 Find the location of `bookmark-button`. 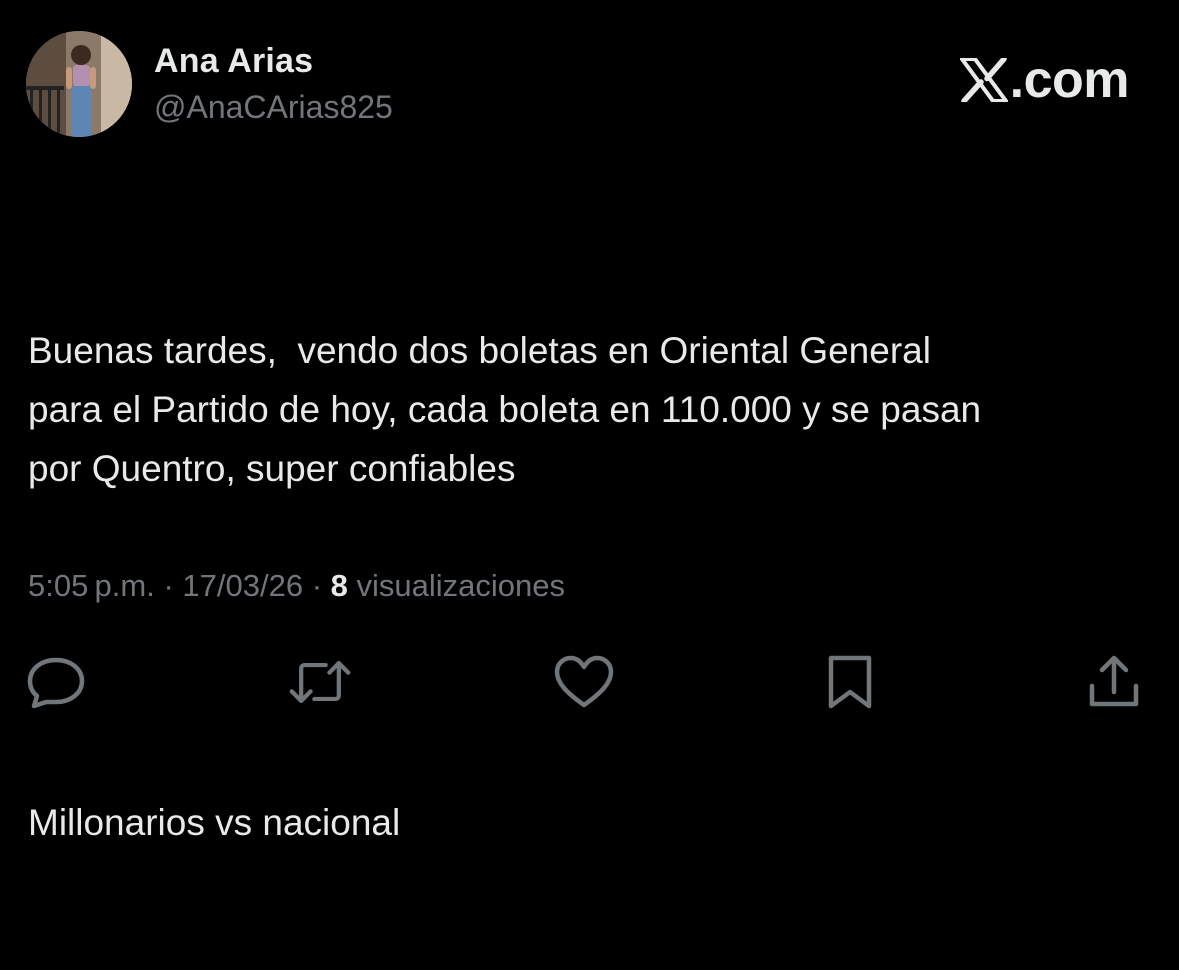

bookmark-button is located at coordinates (850, 682).